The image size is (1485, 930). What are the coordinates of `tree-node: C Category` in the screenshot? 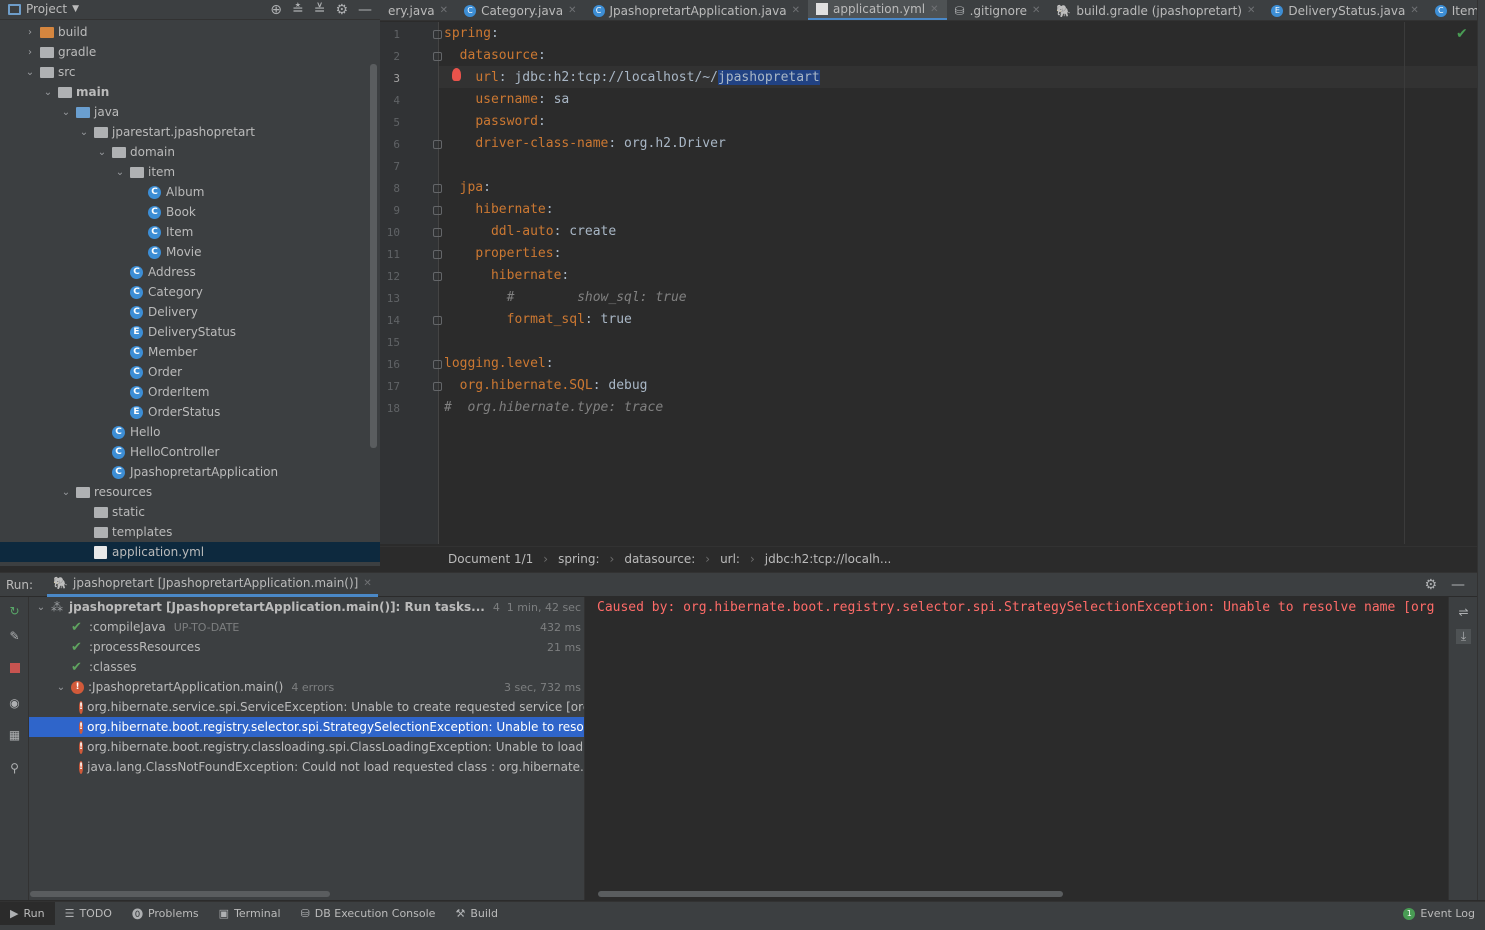 It's located at (190, 292).